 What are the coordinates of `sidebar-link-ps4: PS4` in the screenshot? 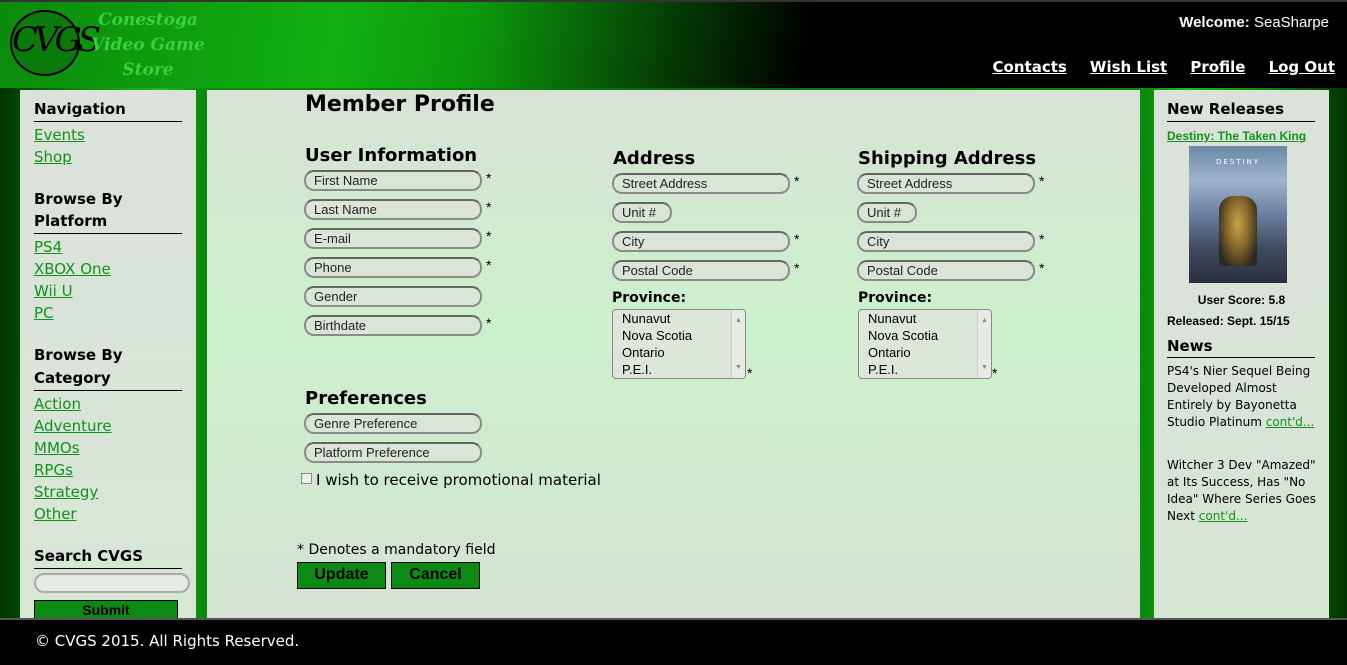 It's located at (108, 247).